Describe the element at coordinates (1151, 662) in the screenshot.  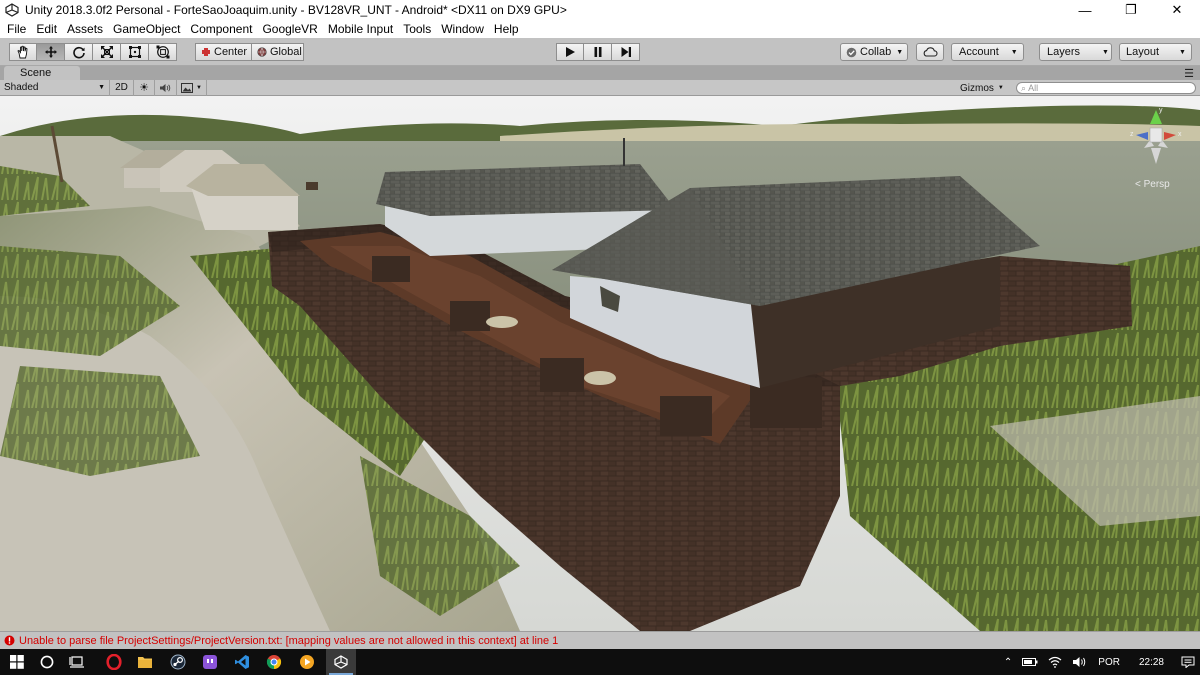
I see `clock: 22:28` at that location.